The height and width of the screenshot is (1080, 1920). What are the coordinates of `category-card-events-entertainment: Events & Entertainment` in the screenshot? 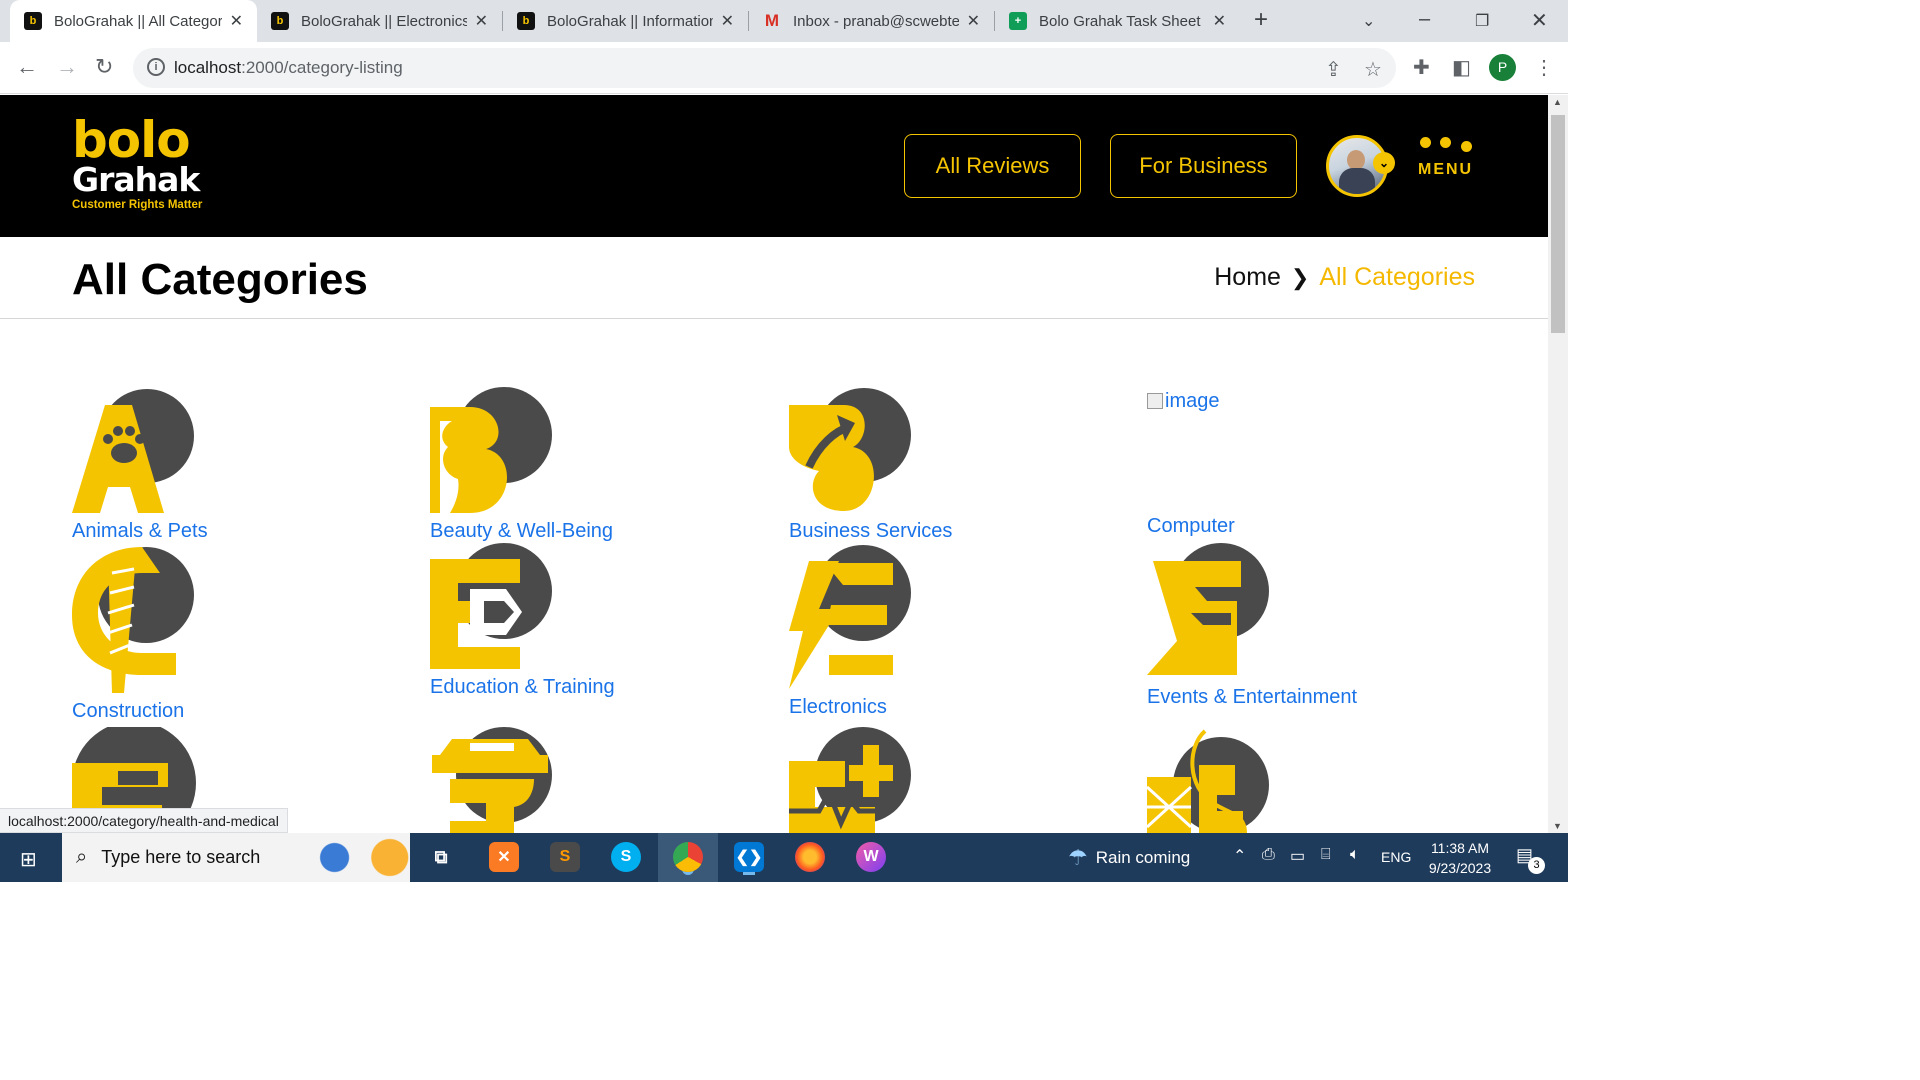 It's located at (1307, 626).